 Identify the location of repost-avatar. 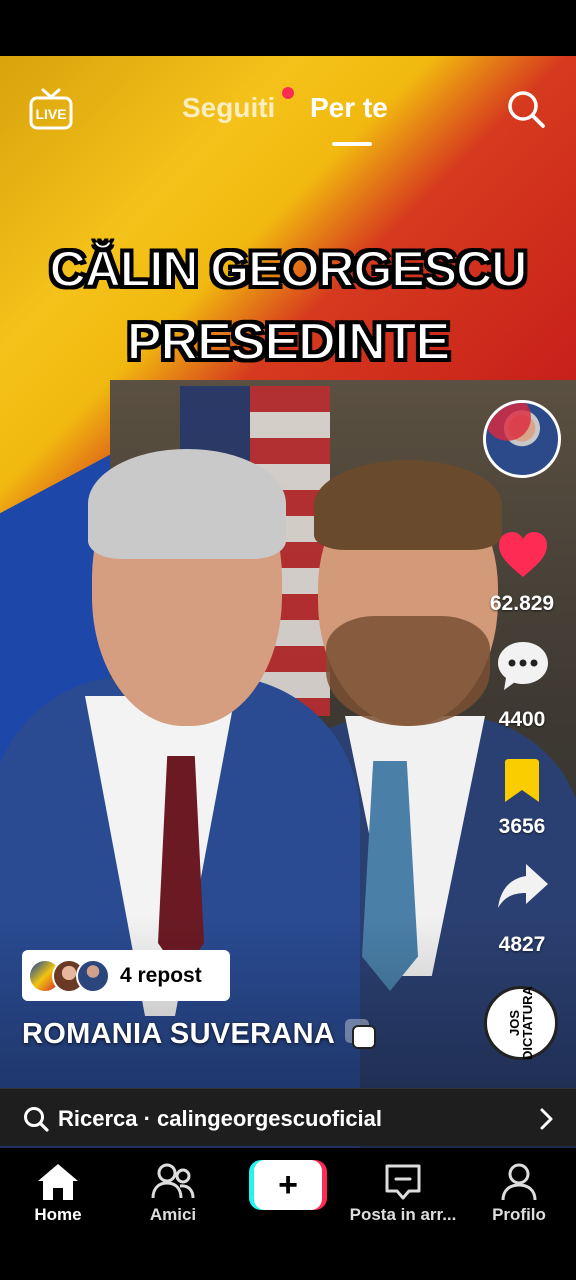
(93, 975).